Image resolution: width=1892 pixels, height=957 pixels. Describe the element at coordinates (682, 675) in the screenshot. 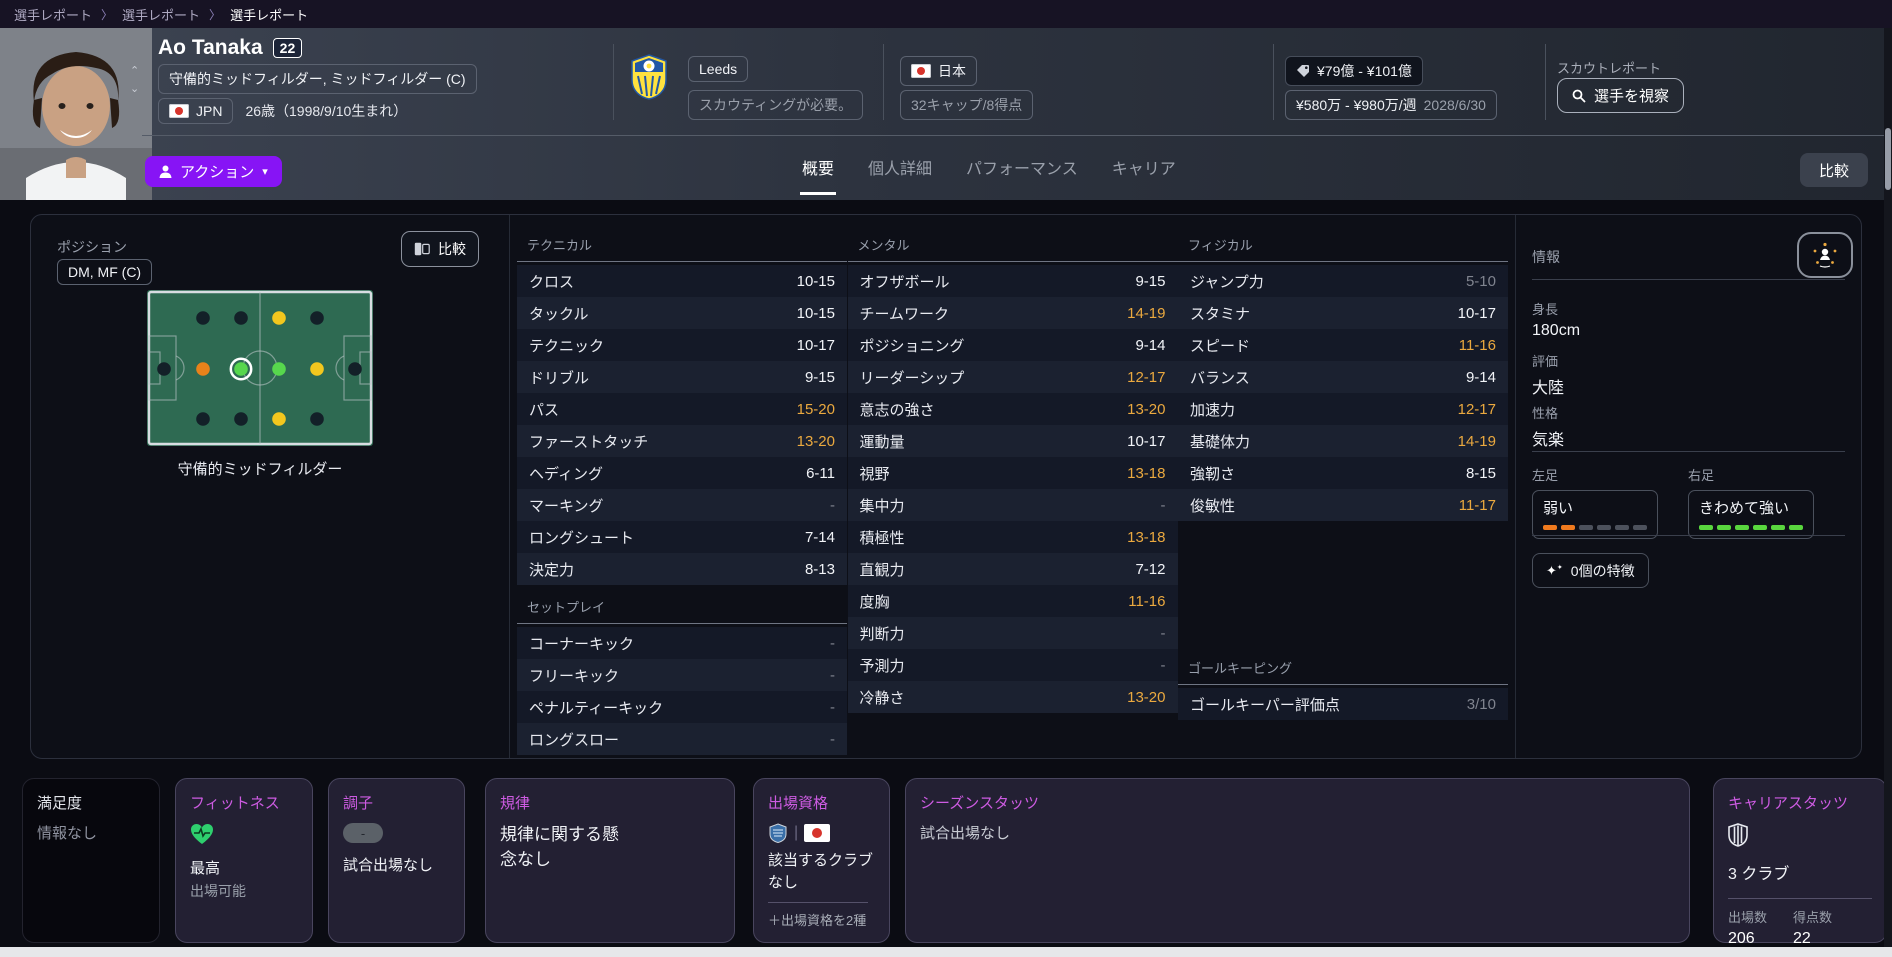

I see `attribute-row: フリーキック -` at that location.